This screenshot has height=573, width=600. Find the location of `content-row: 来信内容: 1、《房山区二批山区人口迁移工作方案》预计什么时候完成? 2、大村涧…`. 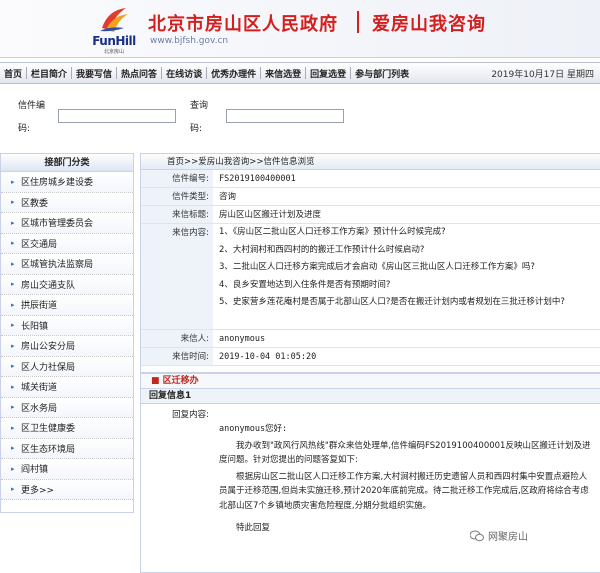

content-row: 来信内容: 1、《房山区二批山区人口迁移工作方案》预计什么时候完成? 2、大村涧… is located at coordinates (370, 277).